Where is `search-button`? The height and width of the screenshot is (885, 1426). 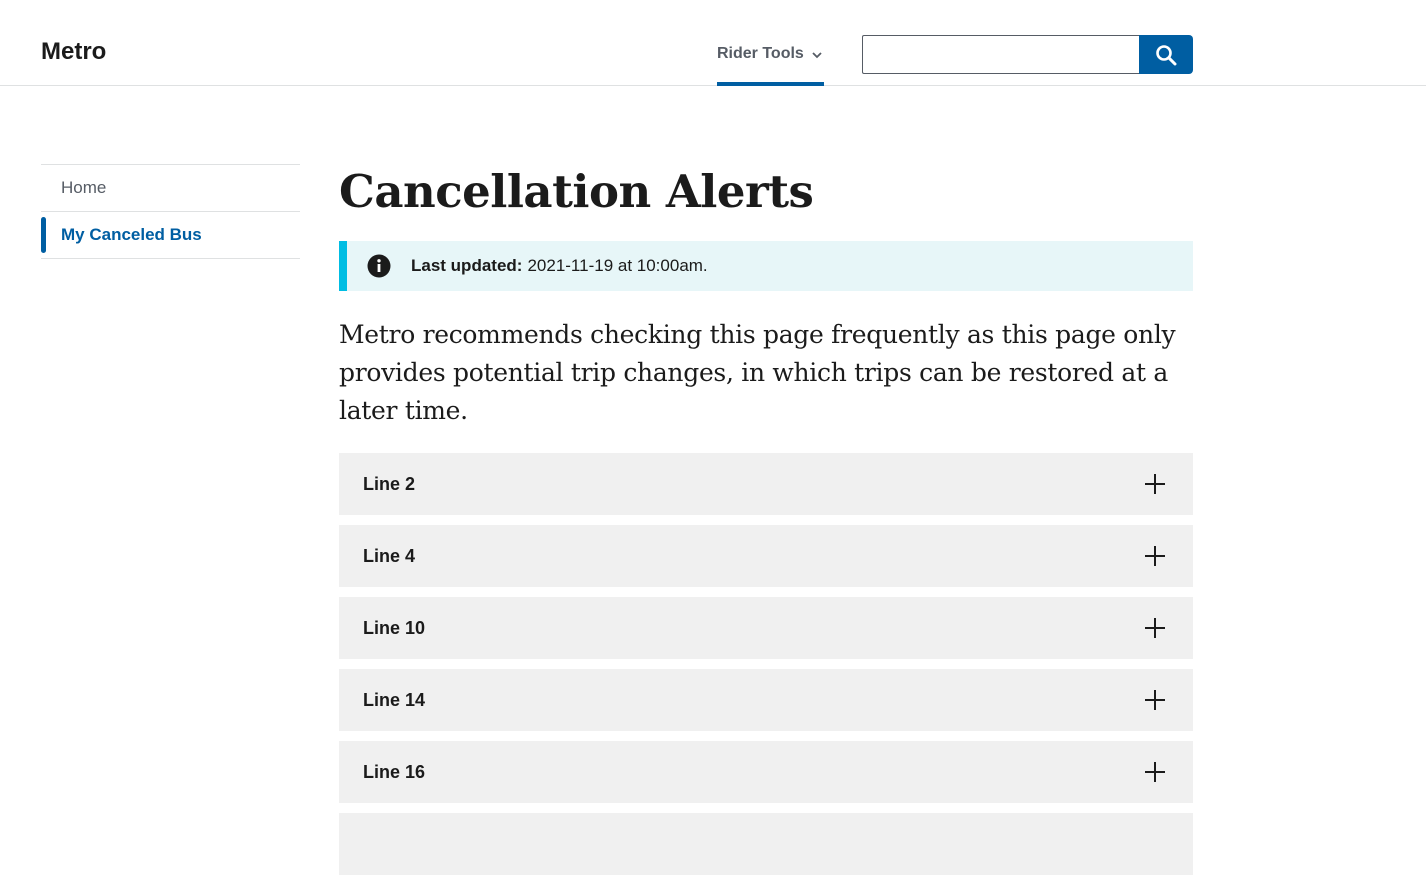
search-button is located at coordinates (1166, 54).